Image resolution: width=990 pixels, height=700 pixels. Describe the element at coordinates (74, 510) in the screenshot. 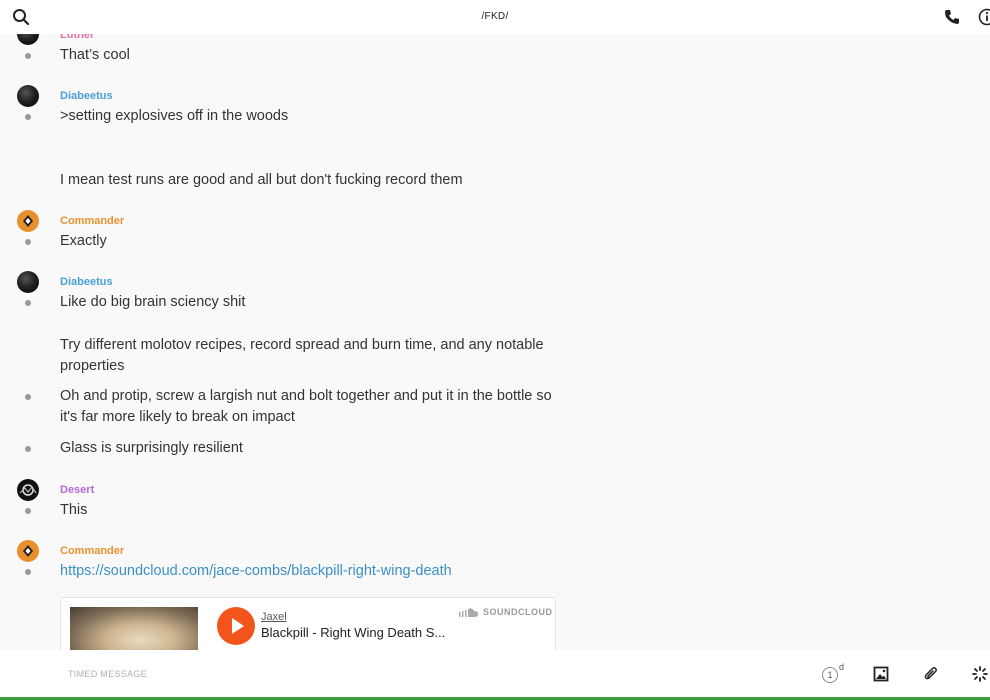

I see `message-text: This` at that location.